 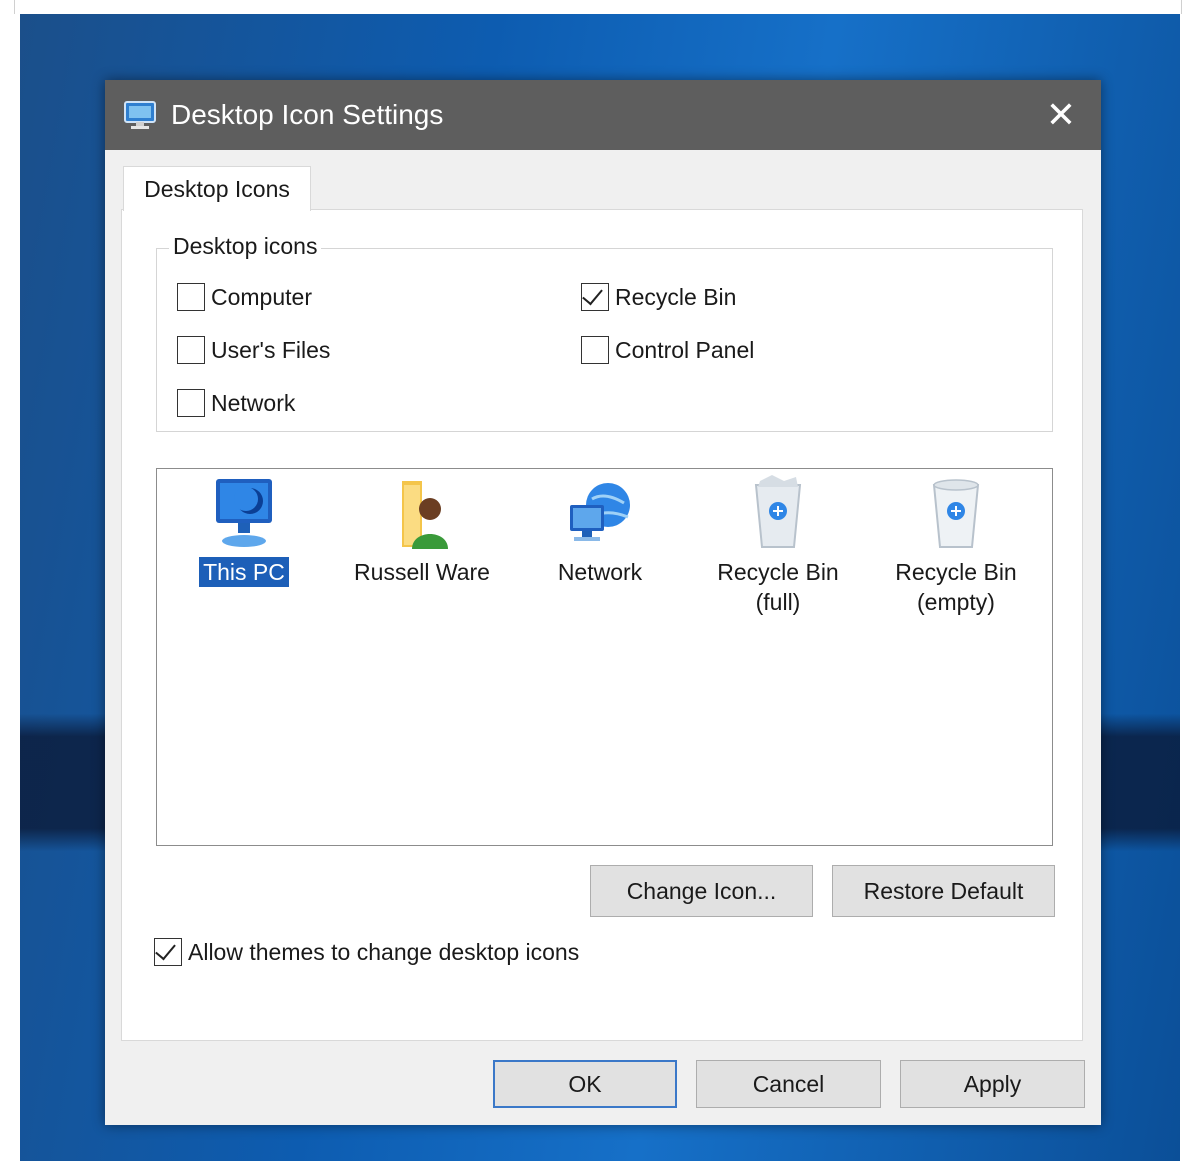 What do you see at coordinates (245, 246) in the screenshot?
I see `group-title: Desktop icons` at bounding box center [245, 246].